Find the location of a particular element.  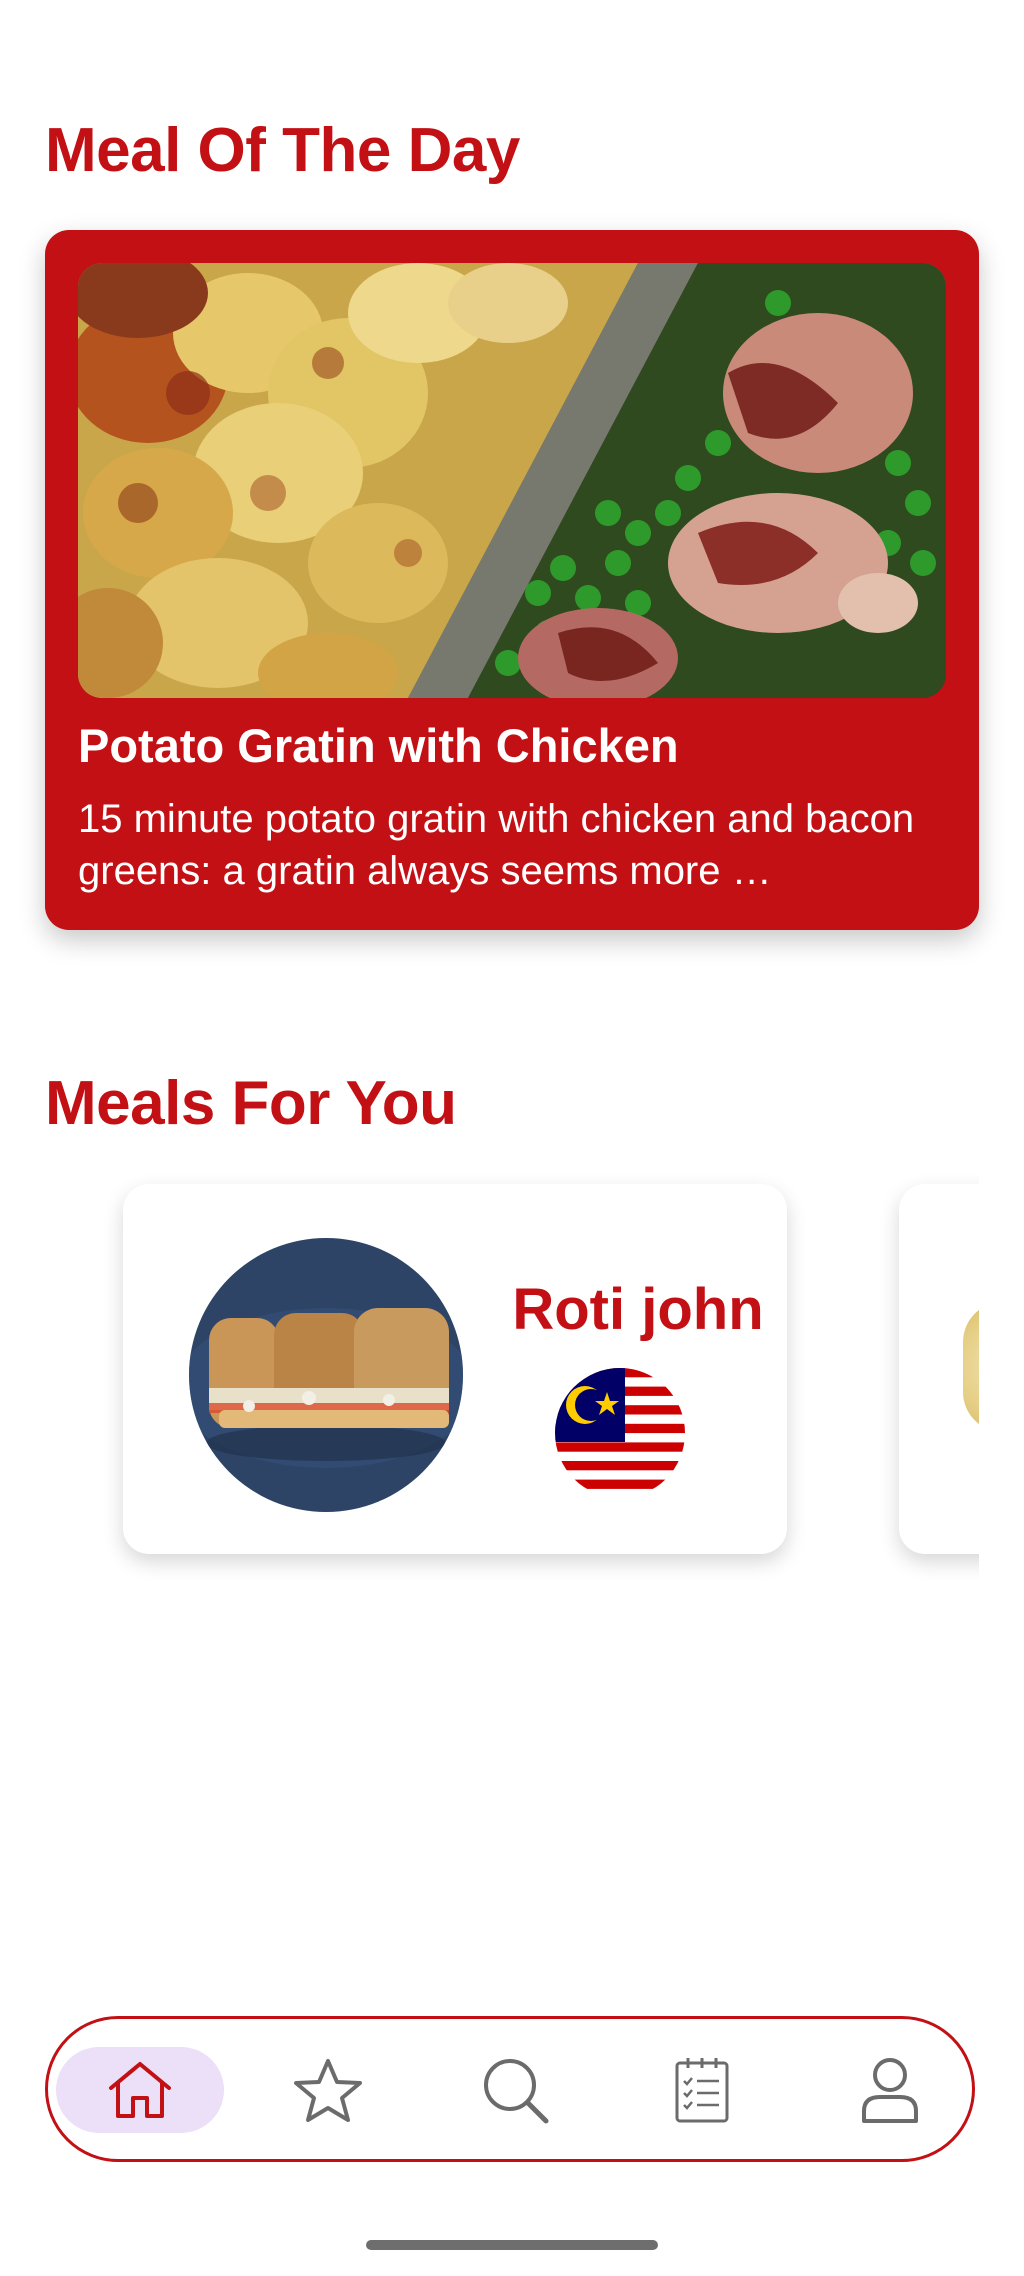

malaysia-flag-icon is located at coordinates (620, 1433).